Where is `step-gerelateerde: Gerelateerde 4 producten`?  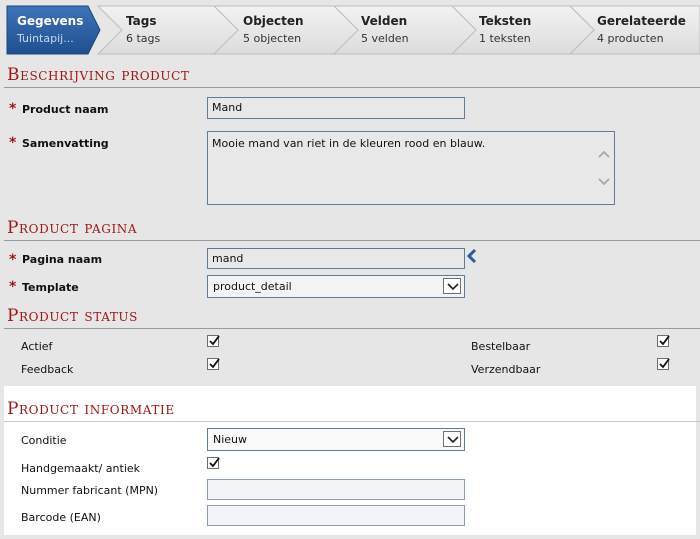 step-gerelateerde: Gerelateerde 4 producten is located at coordinates (635, 31).